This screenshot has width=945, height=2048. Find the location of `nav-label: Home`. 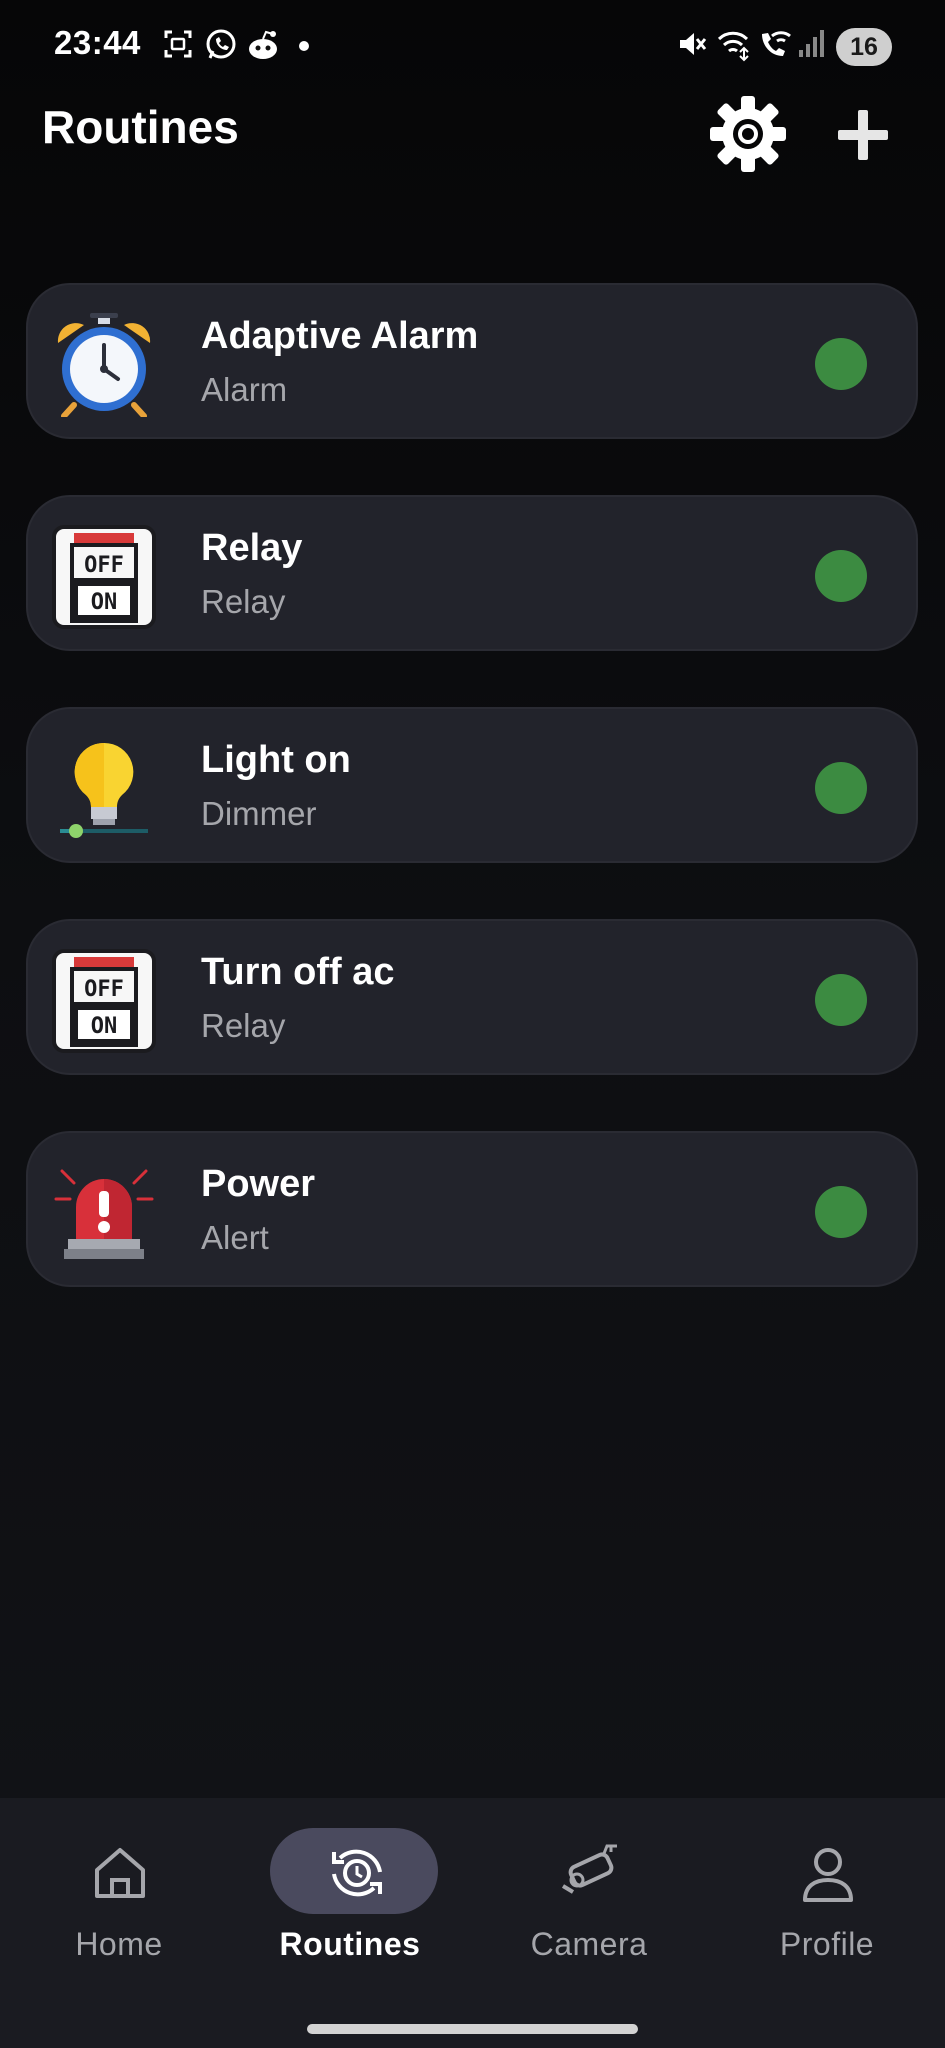

nav-label: Home is located at coordinates (119, 1944).